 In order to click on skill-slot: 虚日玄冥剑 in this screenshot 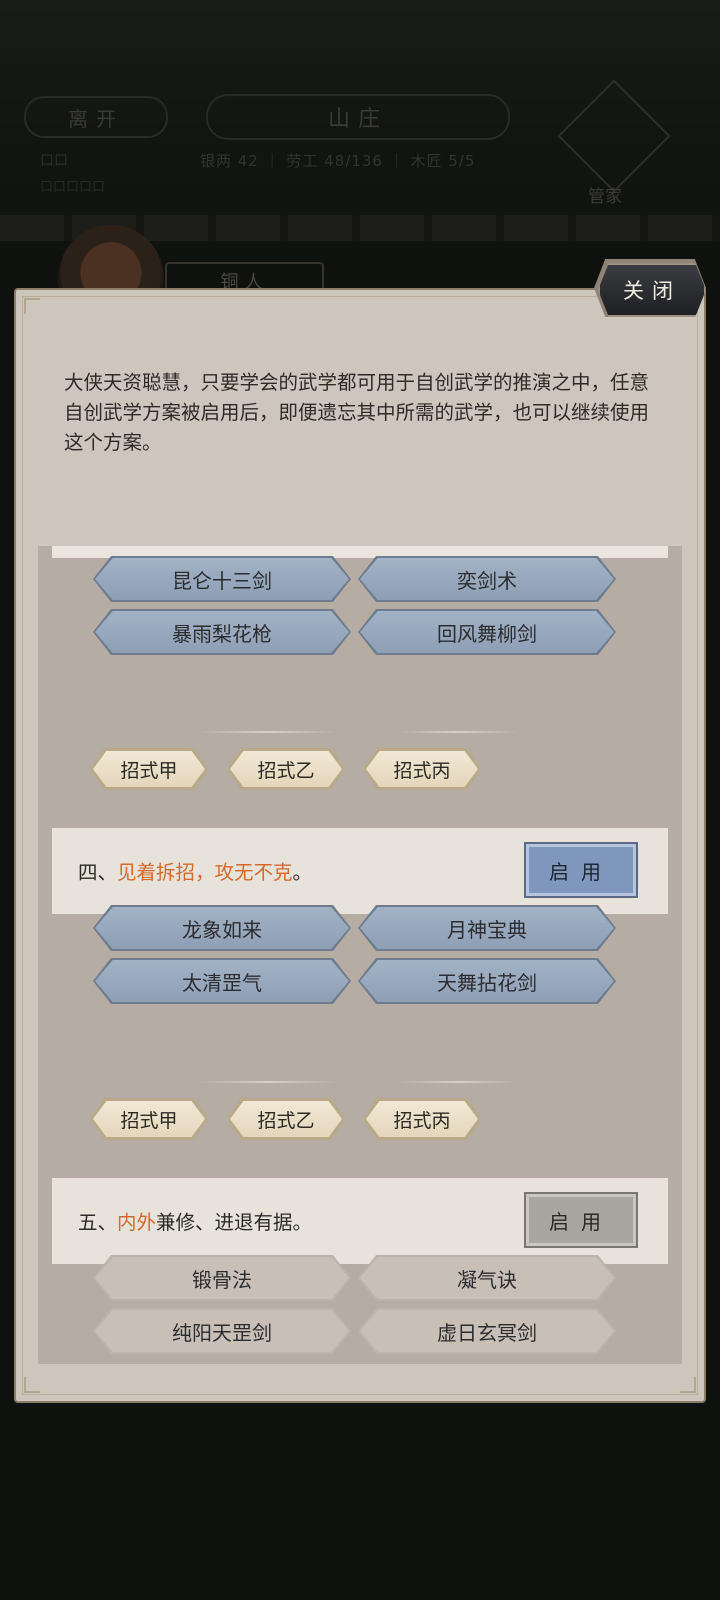, I will do `click(487, 1331)`.